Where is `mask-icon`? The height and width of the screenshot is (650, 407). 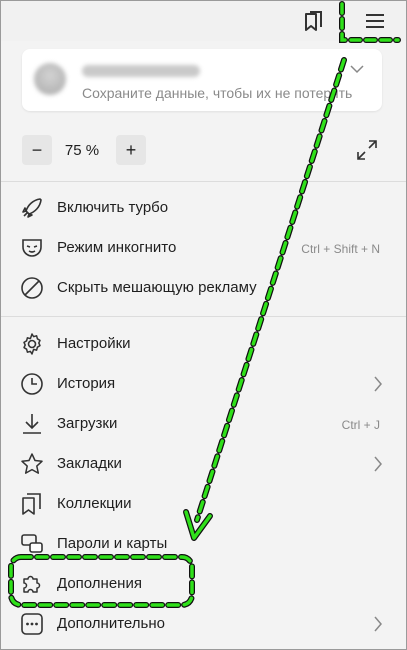
mask-icon is located at coordinates (32, 248).